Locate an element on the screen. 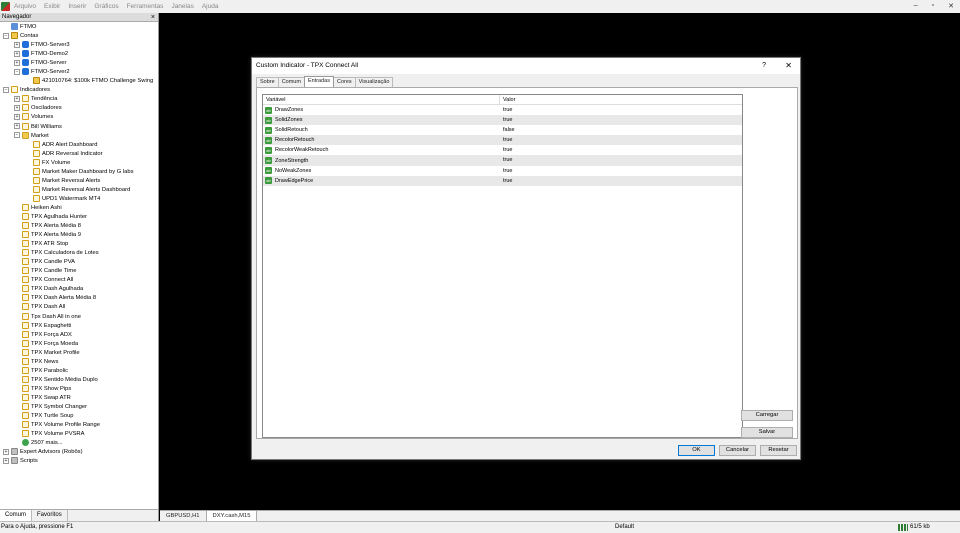 The height and width of the screenshot is (533, 960). tree-item: TPX Agulhada Hunter is located at coordinates (79, 217).